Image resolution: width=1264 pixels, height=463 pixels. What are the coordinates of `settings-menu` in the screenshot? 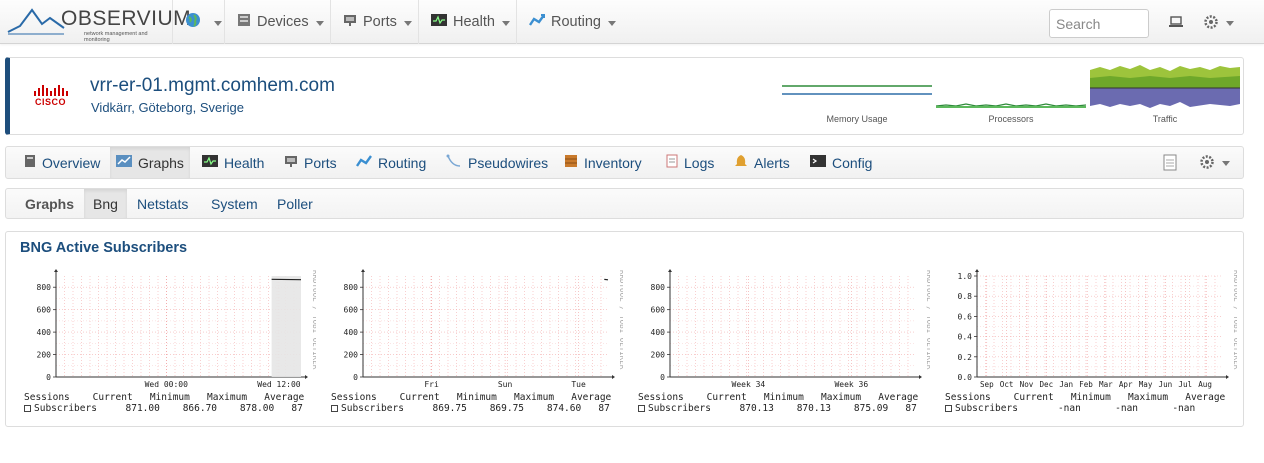 It's located at (1218, 22).